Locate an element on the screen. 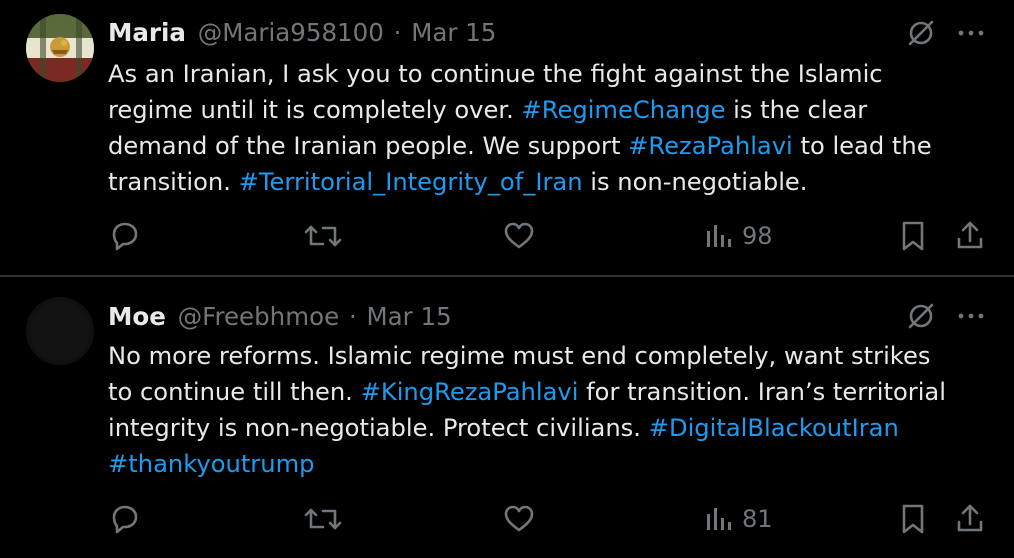 Image resolution: width=1014 pixels, height=558 pixels. tweet-text-line: #thankyoutrump is located at coordinates (555, 464).